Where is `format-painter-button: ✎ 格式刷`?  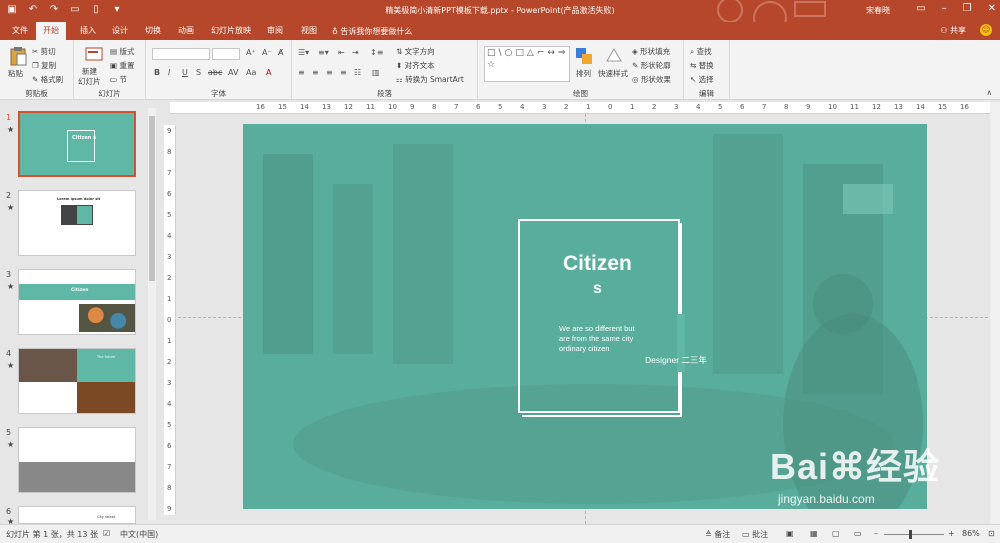
format-painter-button: ✎ 格式刷 is located at coordinates (47, 79).